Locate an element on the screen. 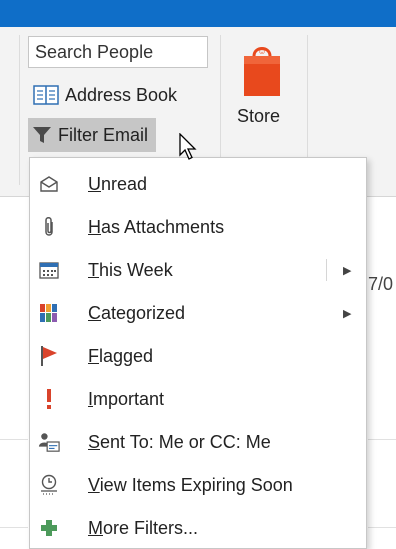 This screenshot has width=396, height=549. flag-icon is located at coordinates (49, 356).